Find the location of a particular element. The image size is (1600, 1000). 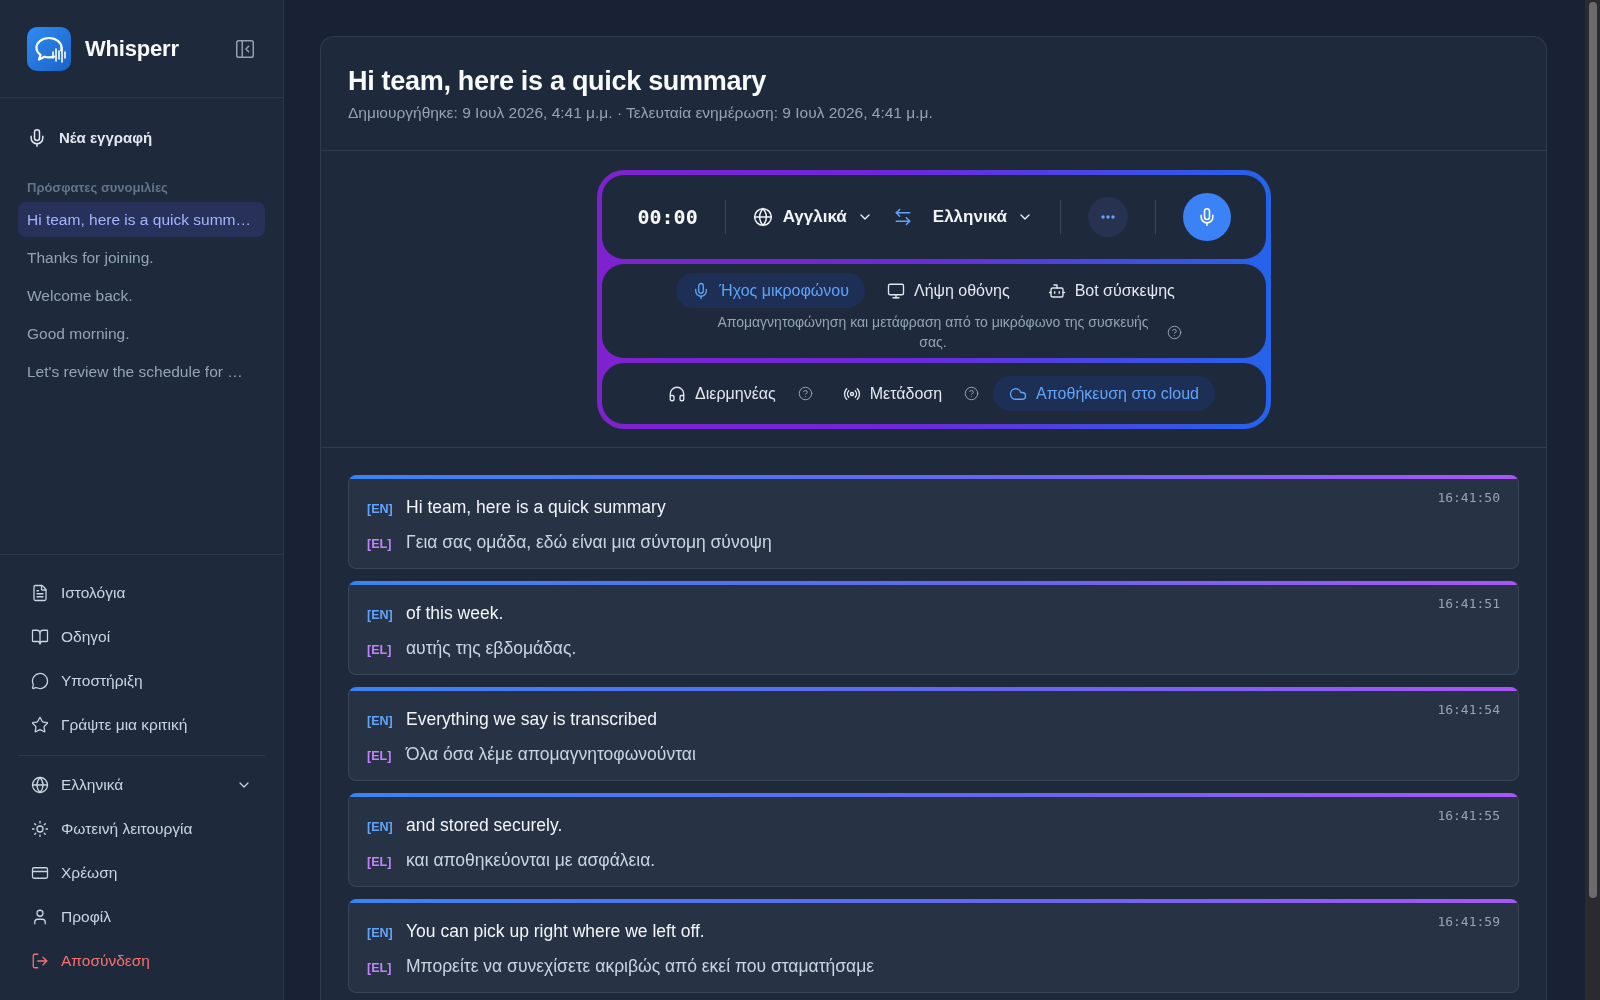

logout-icon is located at coordinates (40, 961).